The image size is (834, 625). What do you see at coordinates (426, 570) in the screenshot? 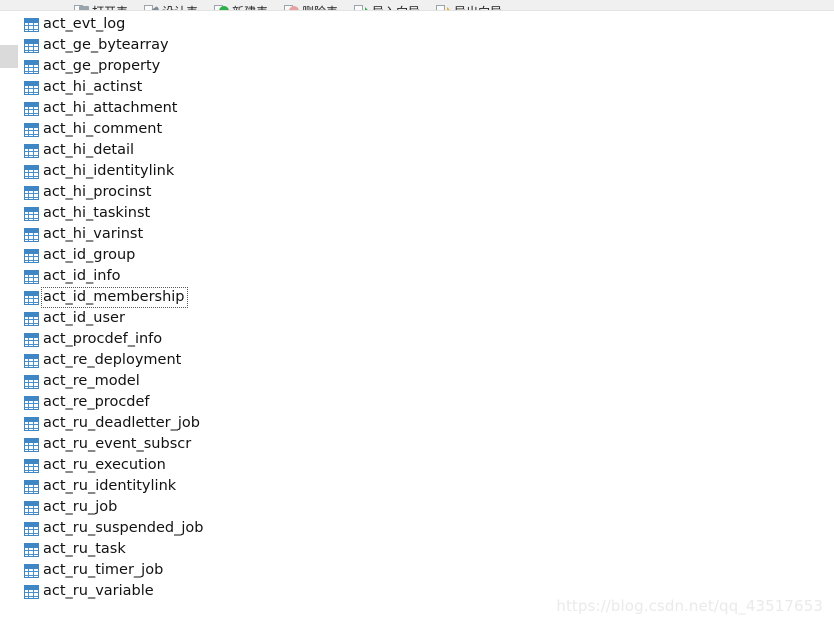
I see `table-list-item: act_ru_timer_job` at bounding box center [426, 570].